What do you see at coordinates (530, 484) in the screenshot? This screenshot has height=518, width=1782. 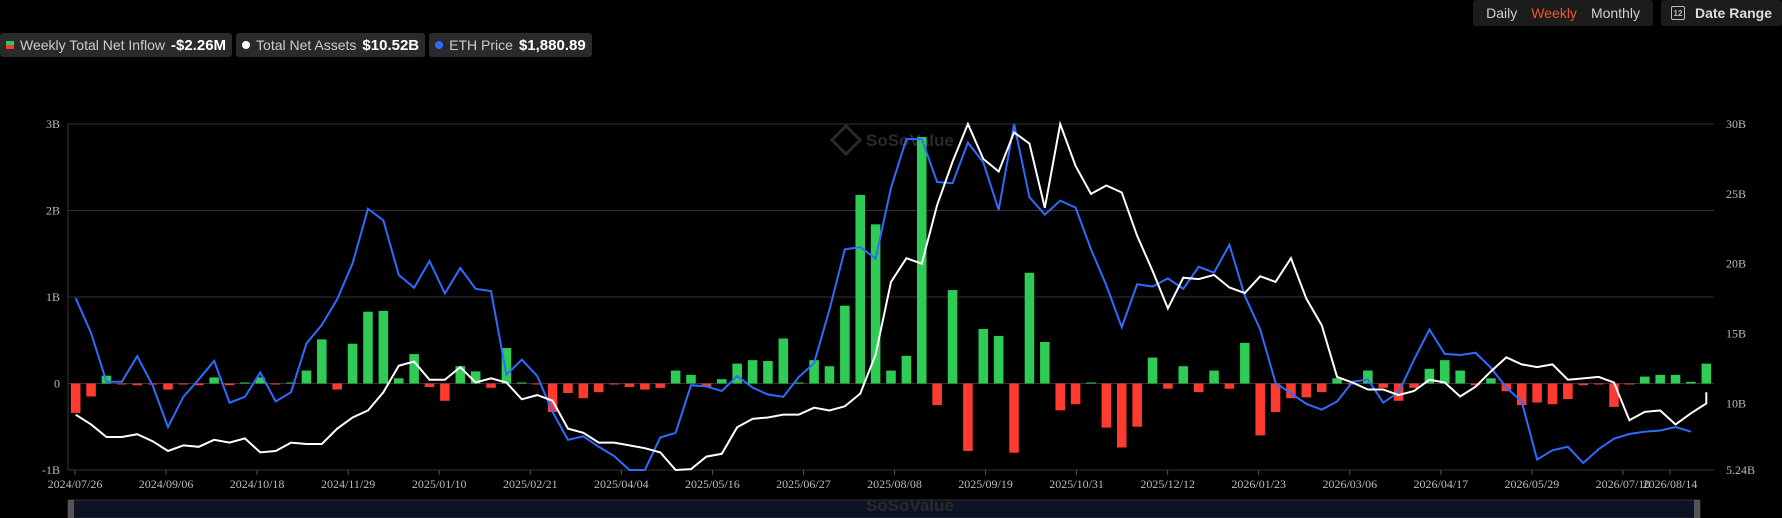 I see `x-tick-label: 2025/02/21` at bounding box center [530, 484].